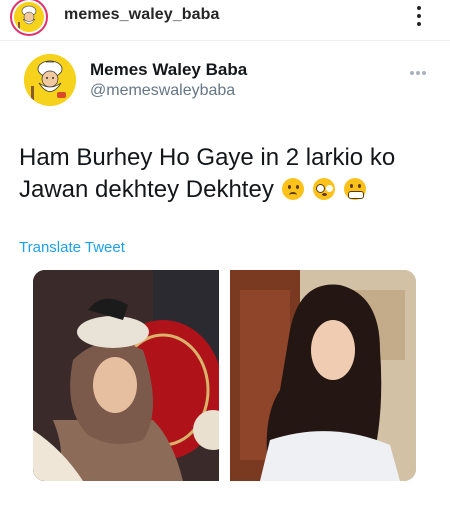 This screenshot has height=506, width=450. I want to click on tweet-avatar, so click(50, 80).